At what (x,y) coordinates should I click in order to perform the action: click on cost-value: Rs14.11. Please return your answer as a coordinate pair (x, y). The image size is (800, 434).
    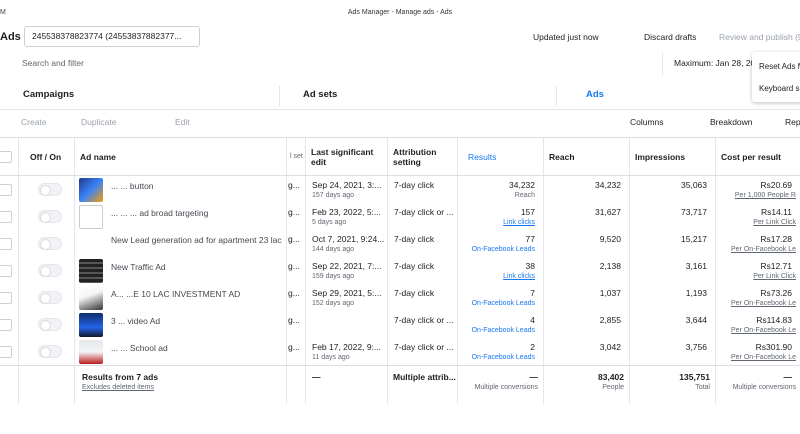
    Looking at the image, I should click on (776, 212).